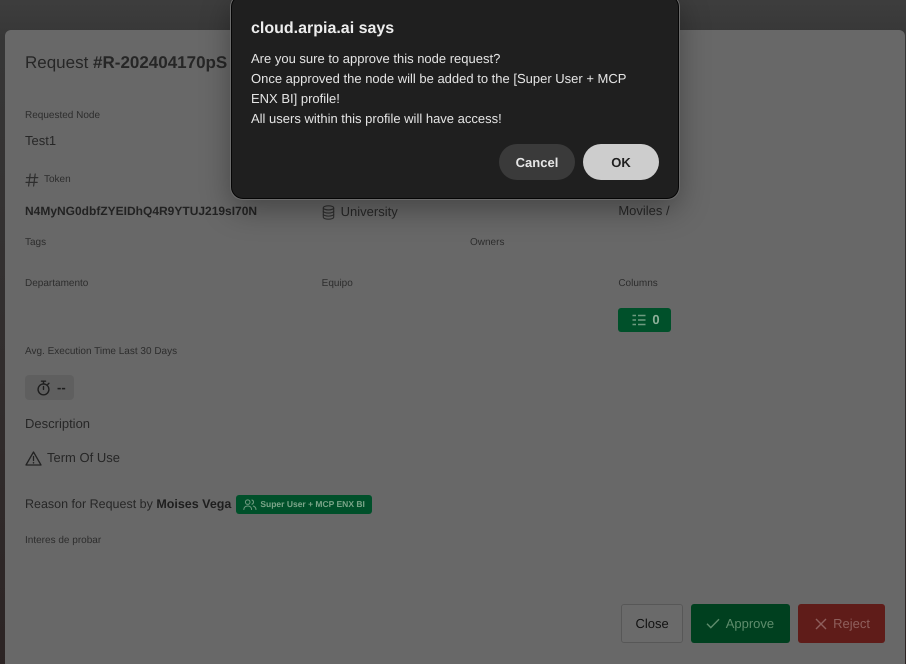 The width and height of the screenshot is (906, 664). What do you see at coordinates (56, 284) in the screenshot?
I see `field-label: Departamento` at bounding box center [56, 284].